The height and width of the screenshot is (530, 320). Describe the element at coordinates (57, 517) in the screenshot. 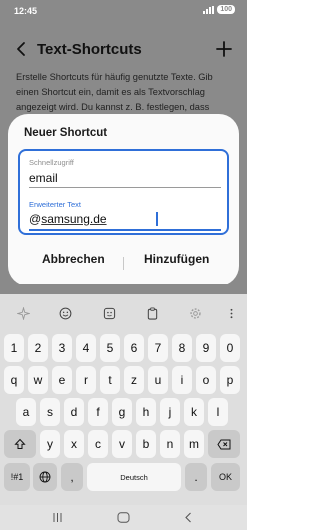

I see `recent-apps-icon` at that location.